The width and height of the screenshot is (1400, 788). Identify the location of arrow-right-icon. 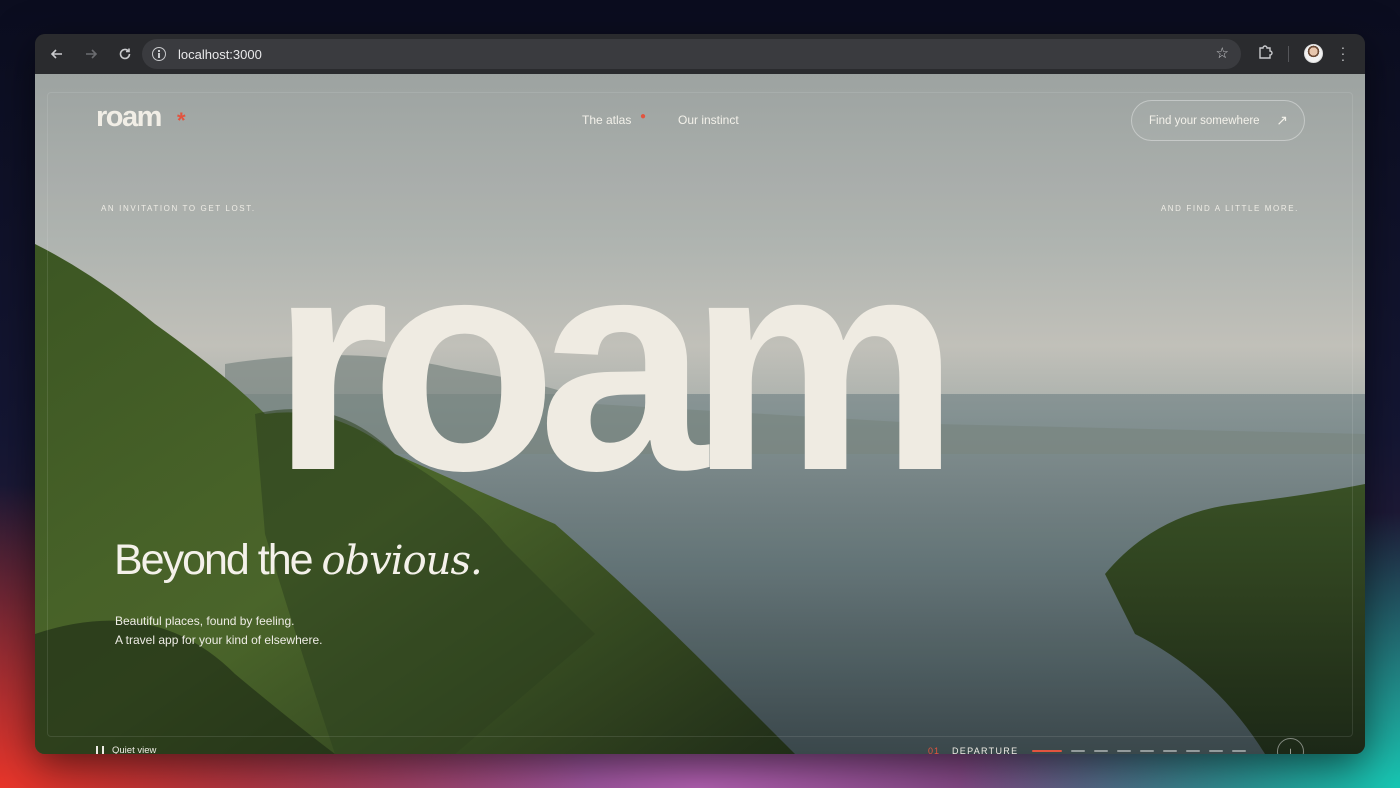
(92, 54).